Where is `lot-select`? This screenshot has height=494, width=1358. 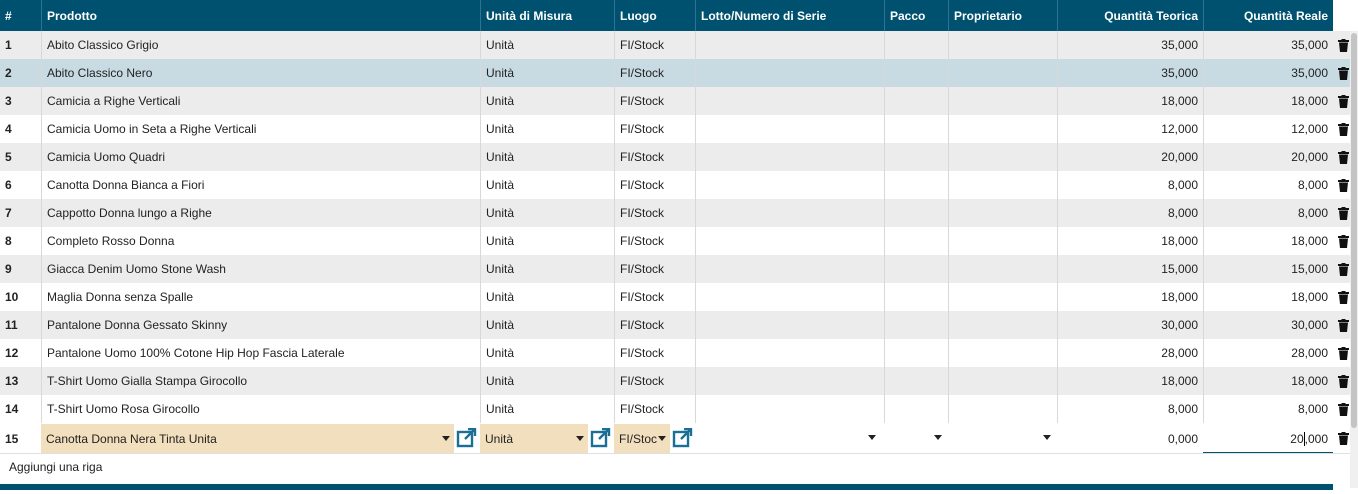 lot-select is located at coordinates (789, 438).